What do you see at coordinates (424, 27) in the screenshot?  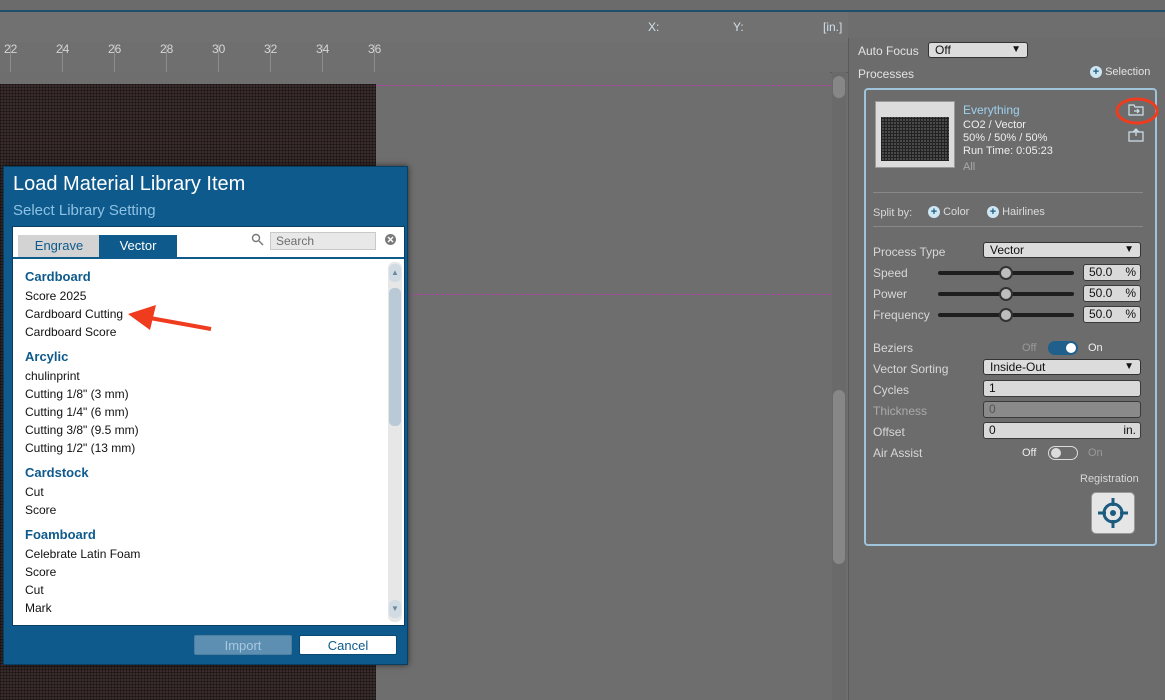 I see `coordinate-bar: X: Y: [in.]` at bounding box center [424, 27].